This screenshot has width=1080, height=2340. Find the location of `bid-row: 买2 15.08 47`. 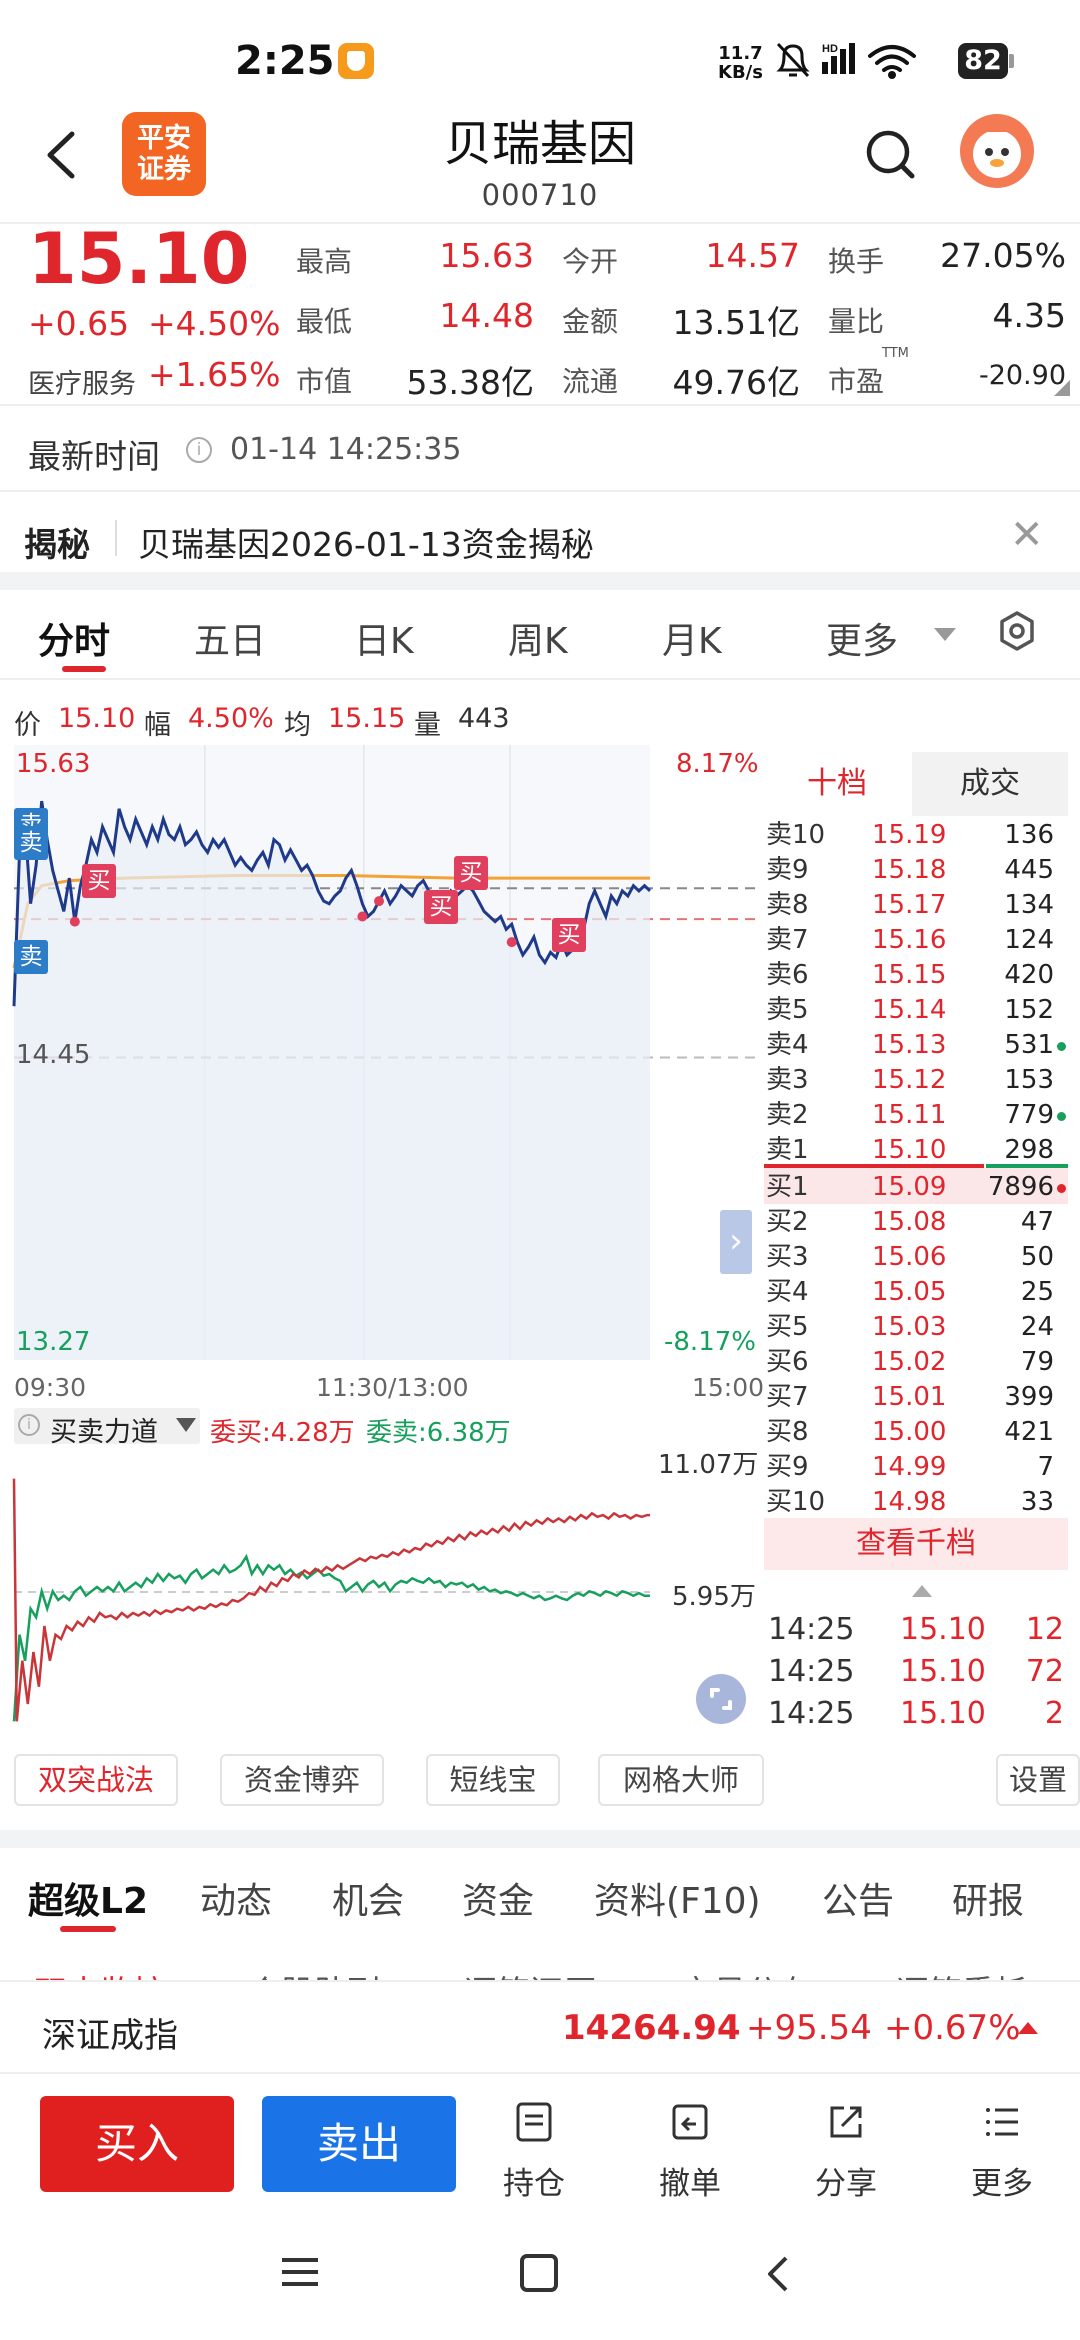

bid-row: 买2 15.08 47 is located at coordinates (917, 1222).